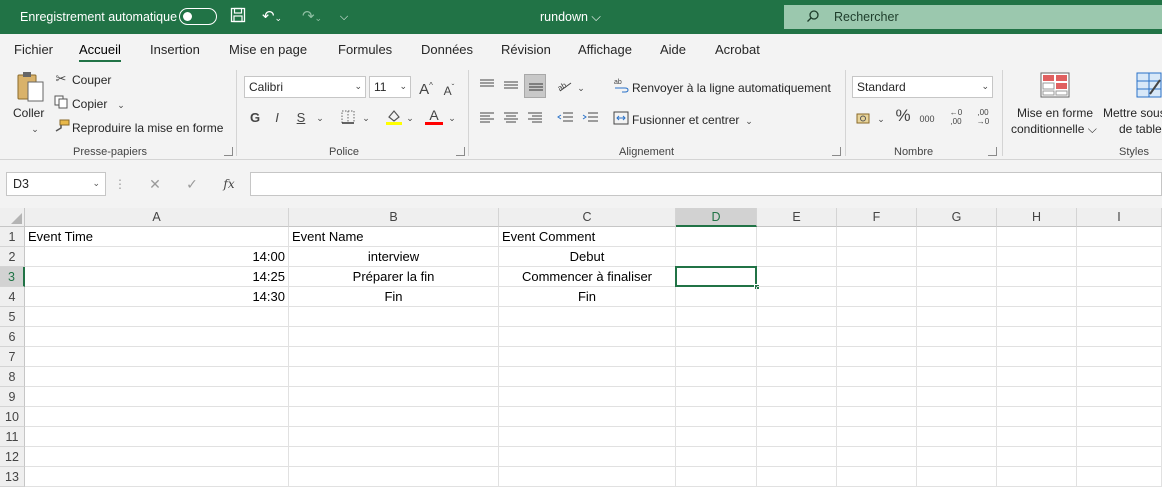 This screenshot has height=487, width=1162. What do you see at coordinates (605, 49) in the screenshot?
I see `tab-affichage: Affichage` at bounding box center [605, 49].